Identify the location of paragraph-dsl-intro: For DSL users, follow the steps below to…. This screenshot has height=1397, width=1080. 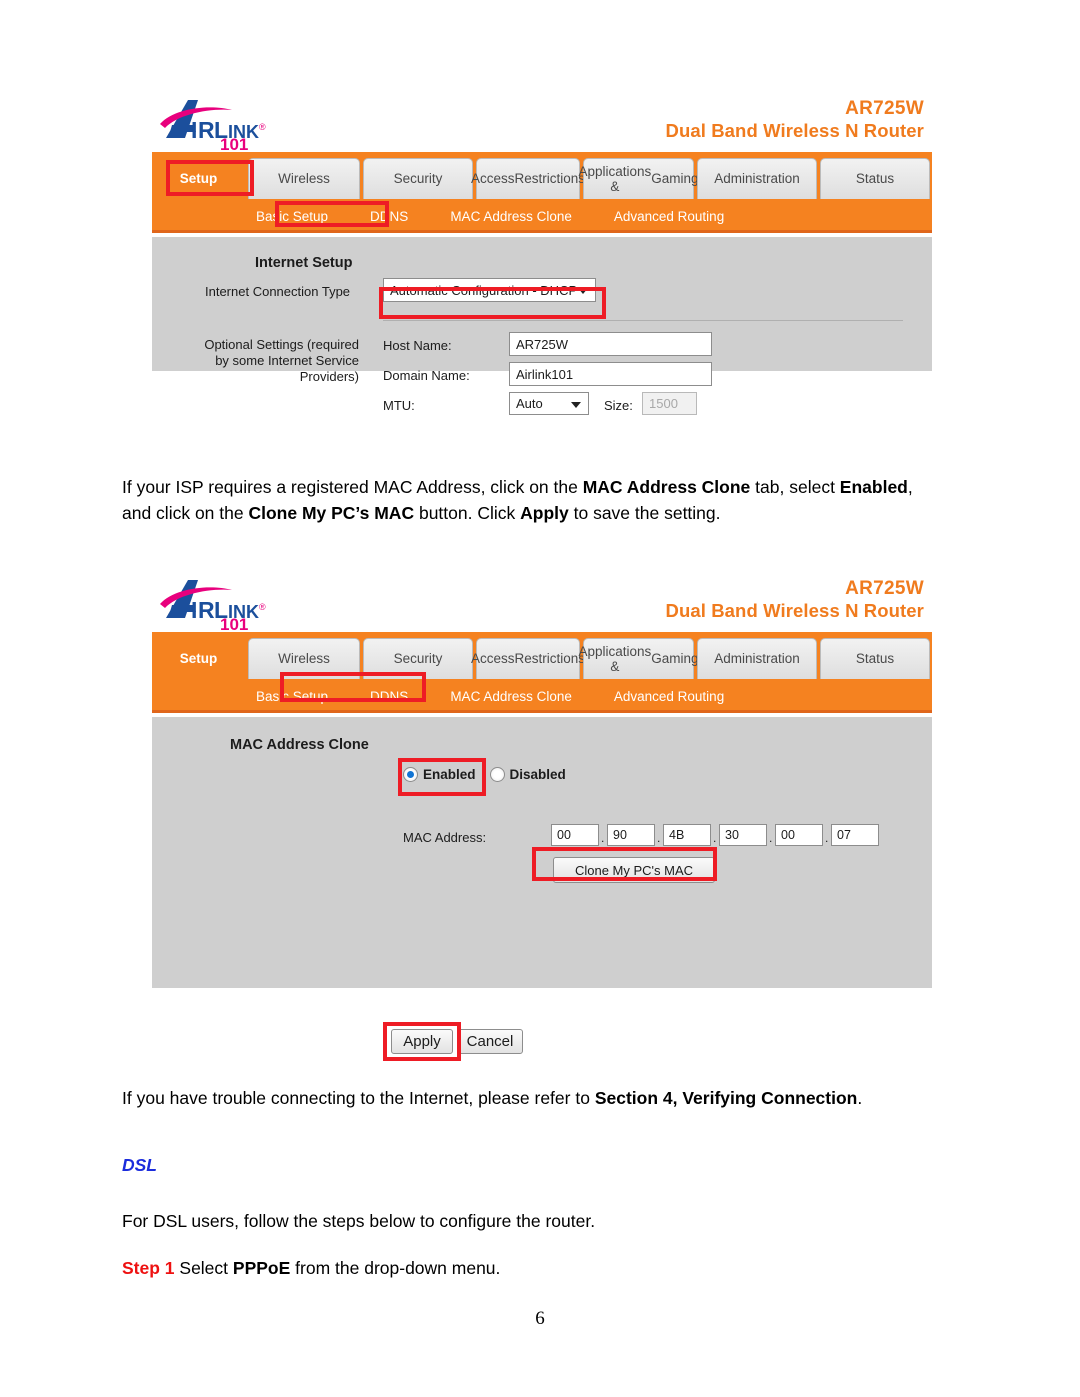
(359, 1221).